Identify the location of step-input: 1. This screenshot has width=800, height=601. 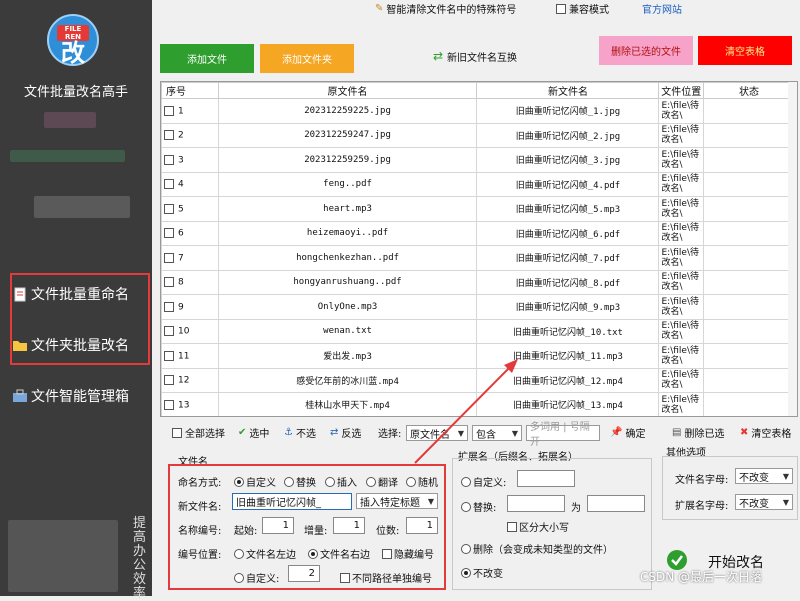
(349, 525).